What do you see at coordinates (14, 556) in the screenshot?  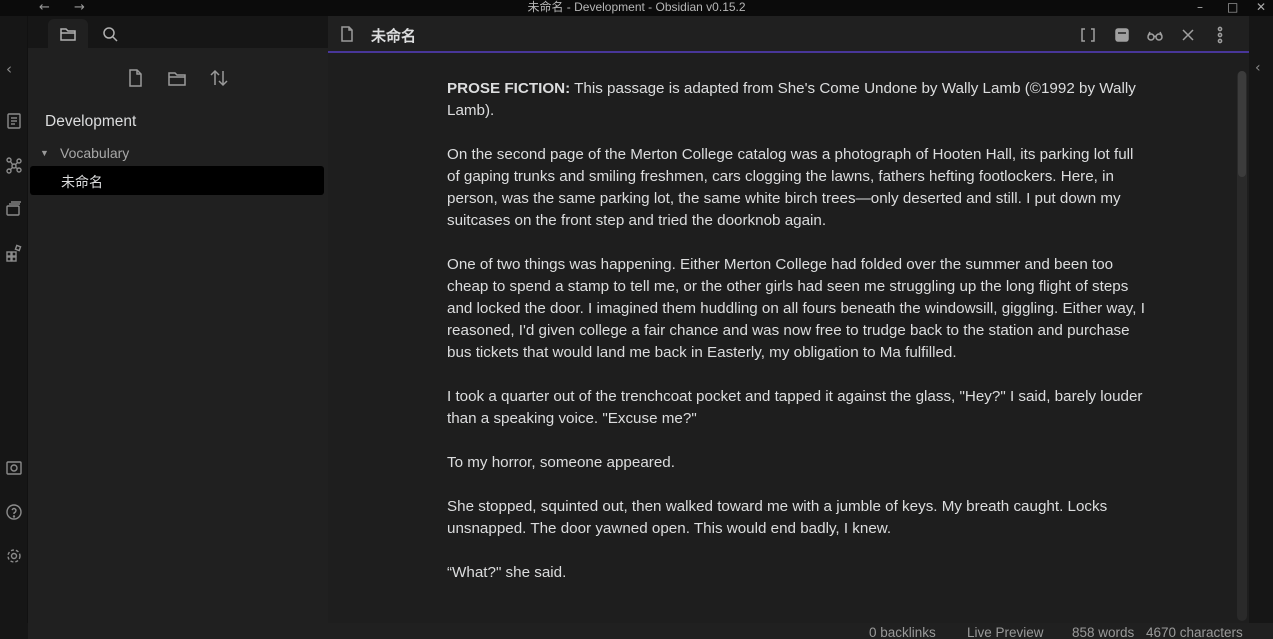 I see `settings-icon` at bounding box center [14, 556].